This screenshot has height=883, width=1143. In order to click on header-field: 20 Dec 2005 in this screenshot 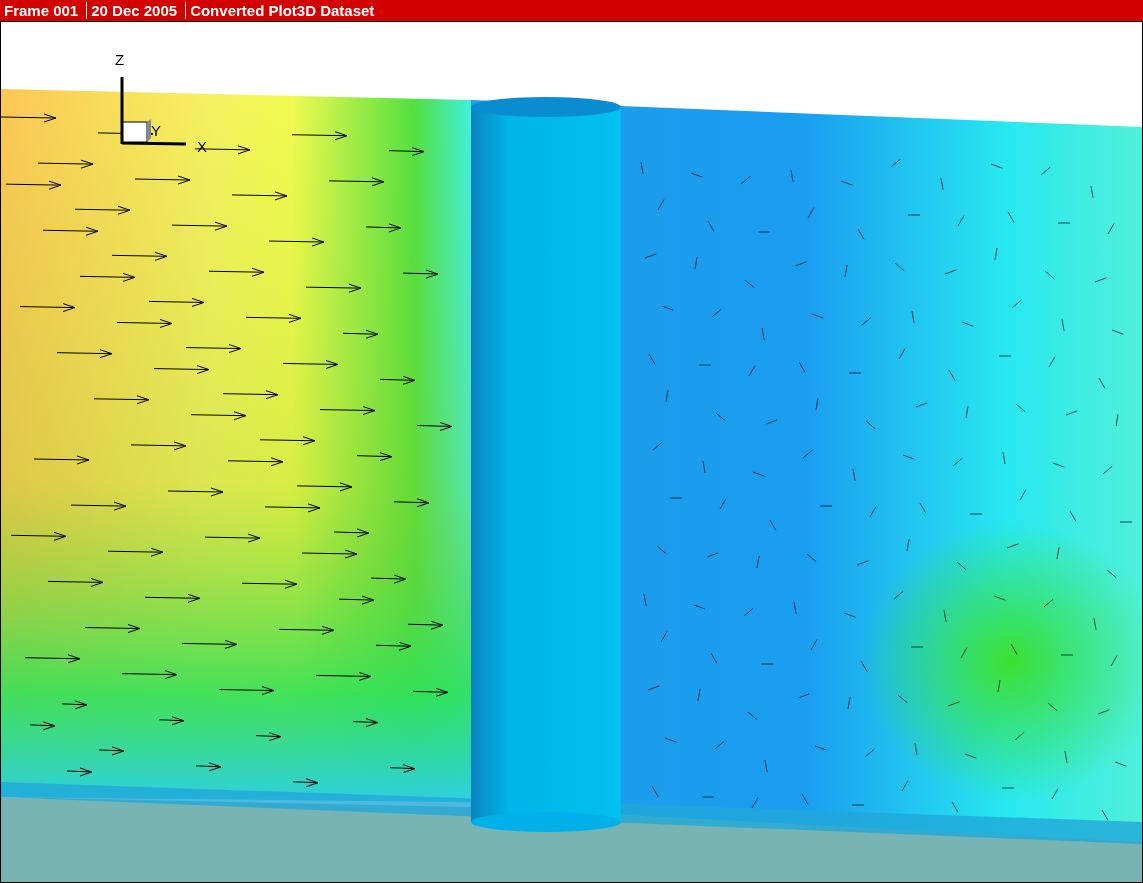, I will do `click(136, 10)`.